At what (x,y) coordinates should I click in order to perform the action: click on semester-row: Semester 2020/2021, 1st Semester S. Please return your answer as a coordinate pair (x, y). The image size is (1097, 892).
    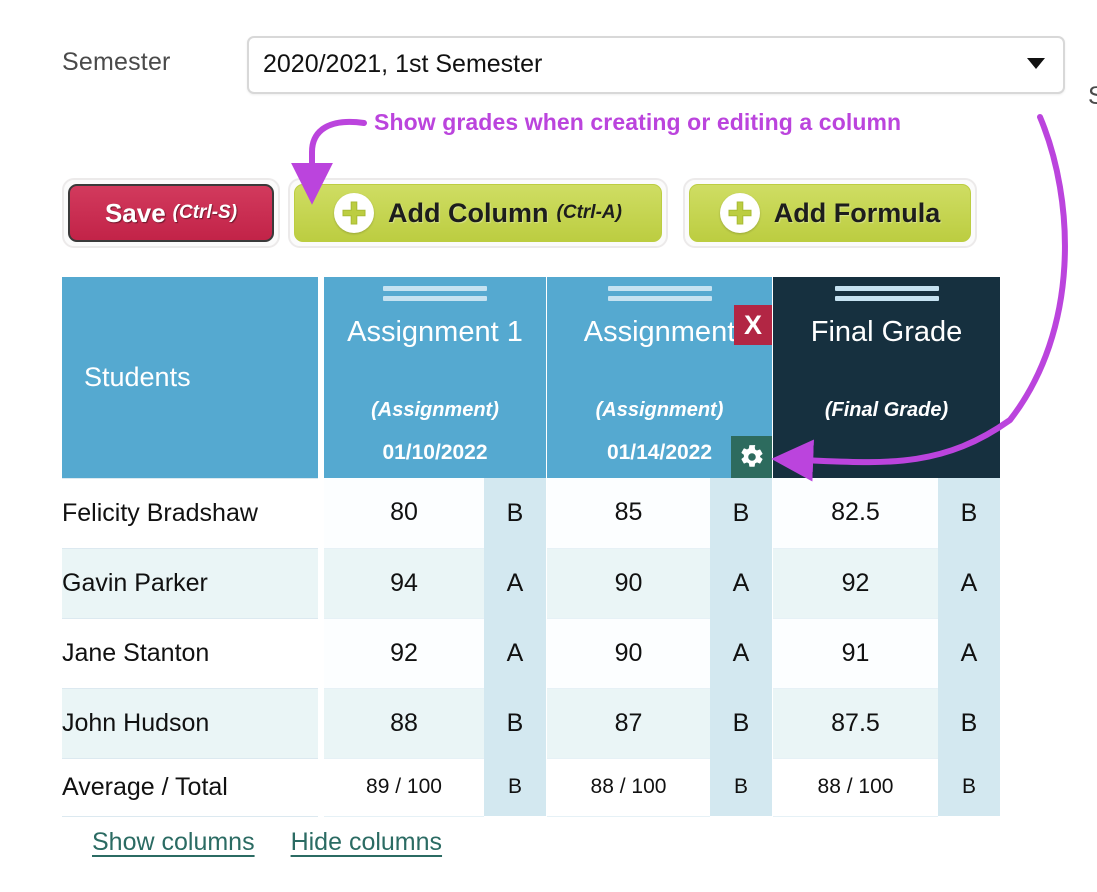
    Looking at the image, I should click on (548, 73).